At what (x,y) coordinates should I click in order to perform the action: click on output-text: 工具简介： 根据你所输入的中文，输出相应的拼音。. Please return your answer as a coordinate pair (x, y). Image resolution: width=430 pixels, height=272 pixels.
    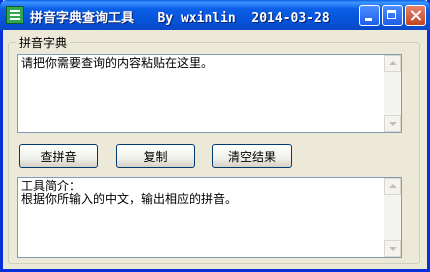
    Looking at the image, I should click on (201, 193).